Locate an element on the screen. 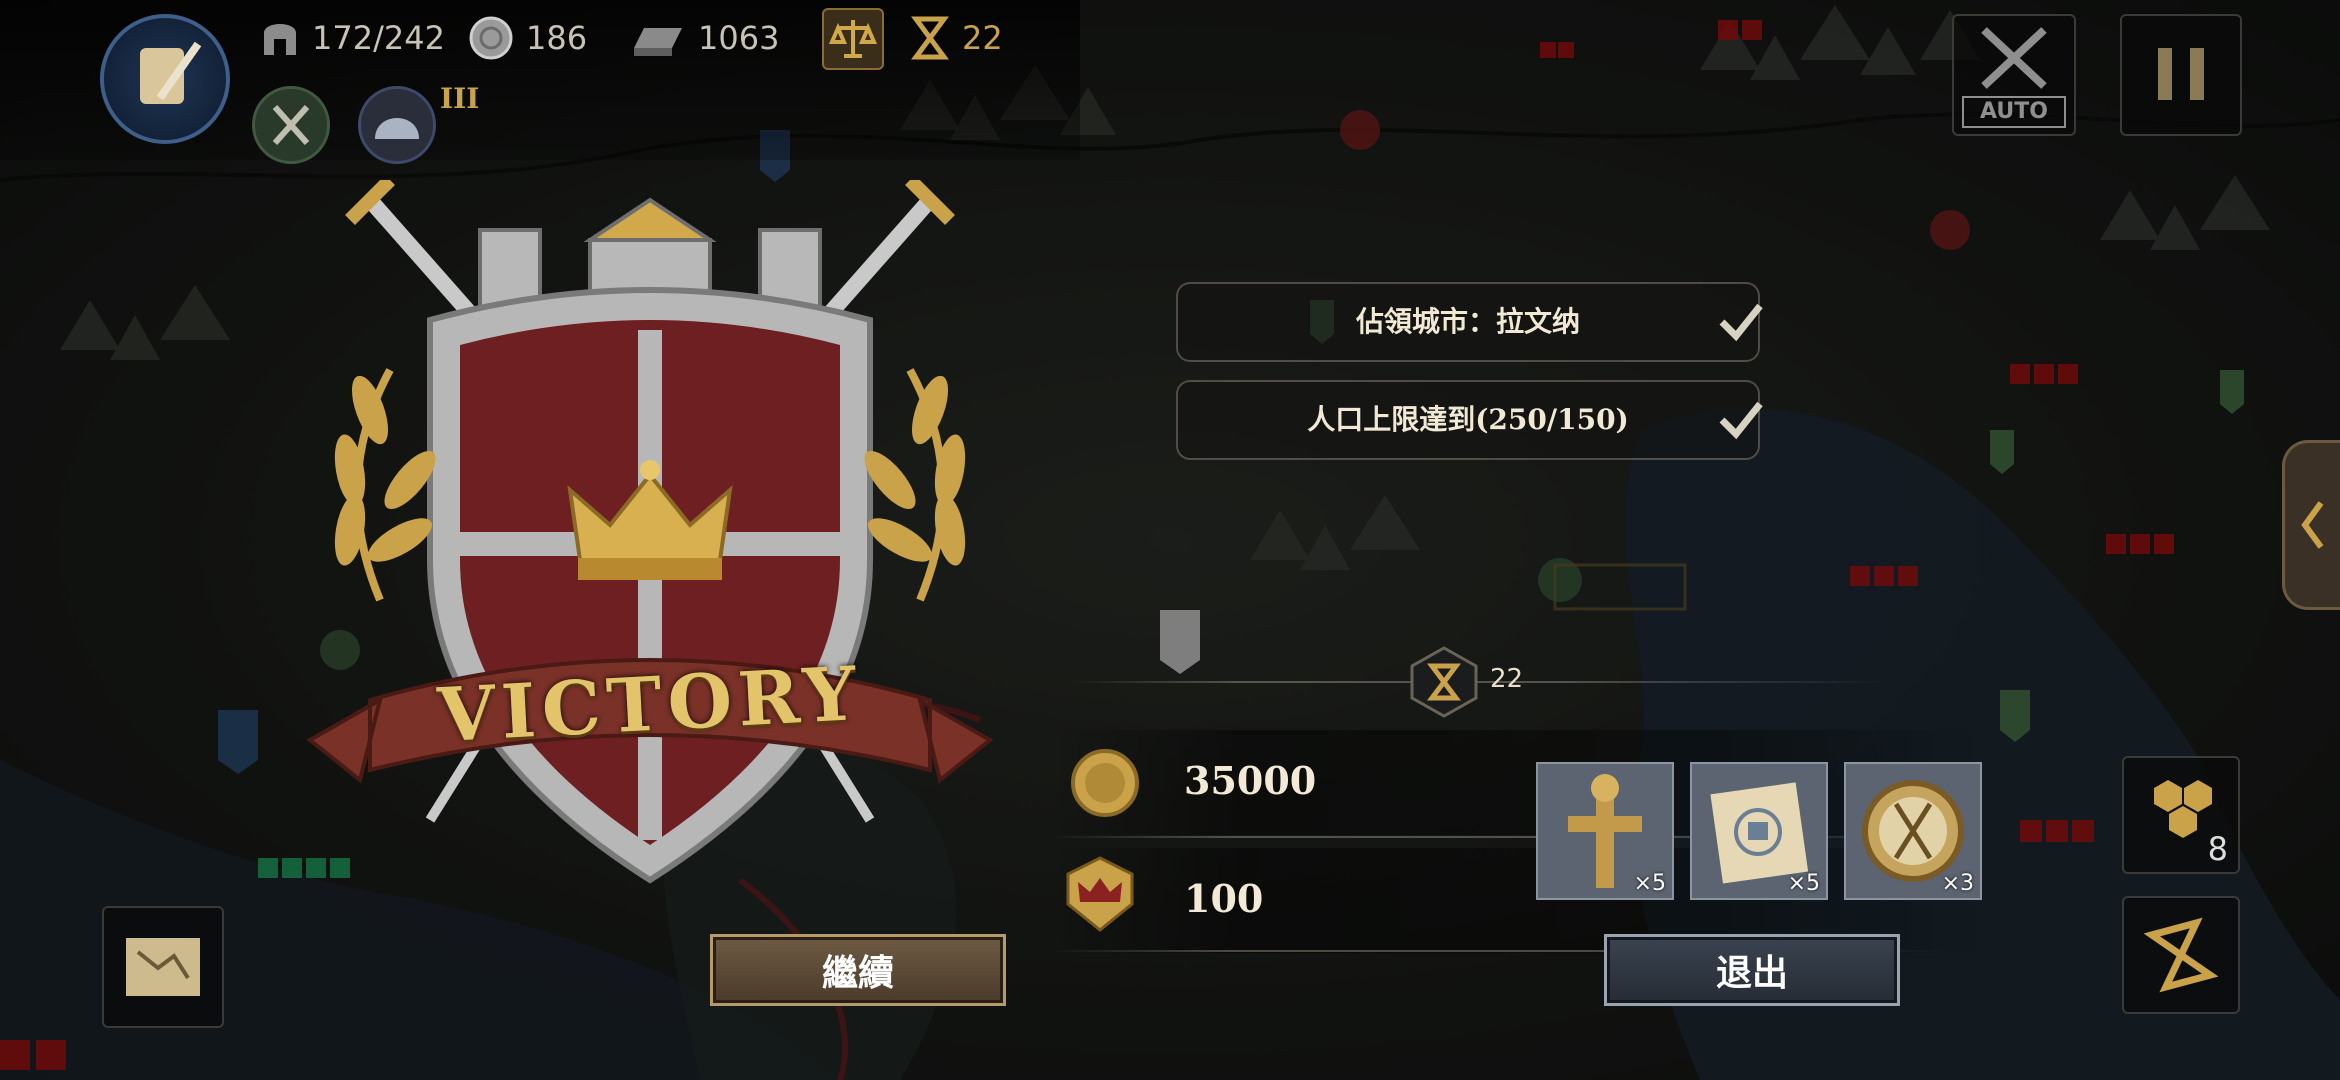 This screenshot has width=2340, height=1080. auto-battle-button: AUTO is located at coordinates (2014, 75).